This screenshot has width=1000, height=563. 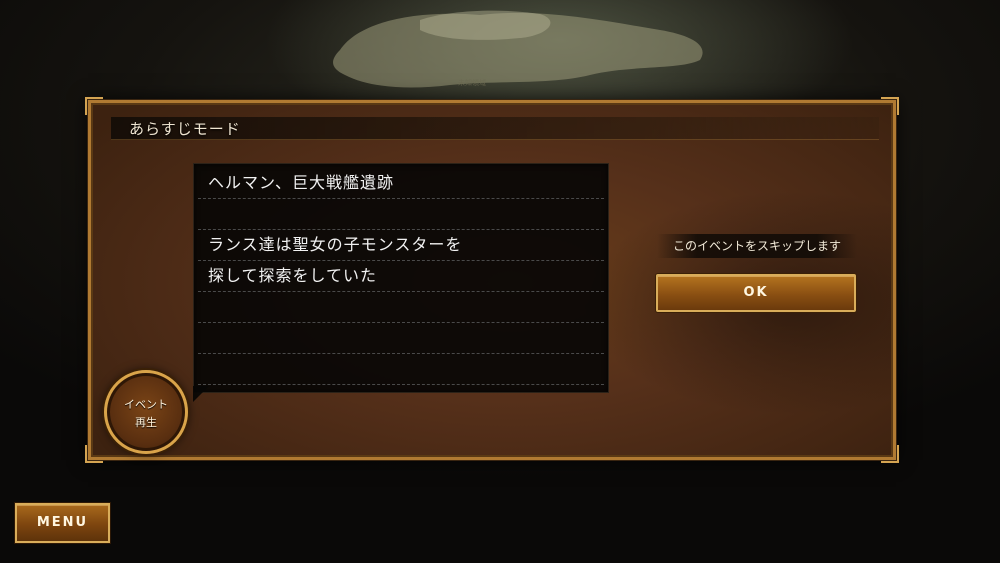 I want to click on story-line: 探して探索をしていた, so click(x=401, y=276).